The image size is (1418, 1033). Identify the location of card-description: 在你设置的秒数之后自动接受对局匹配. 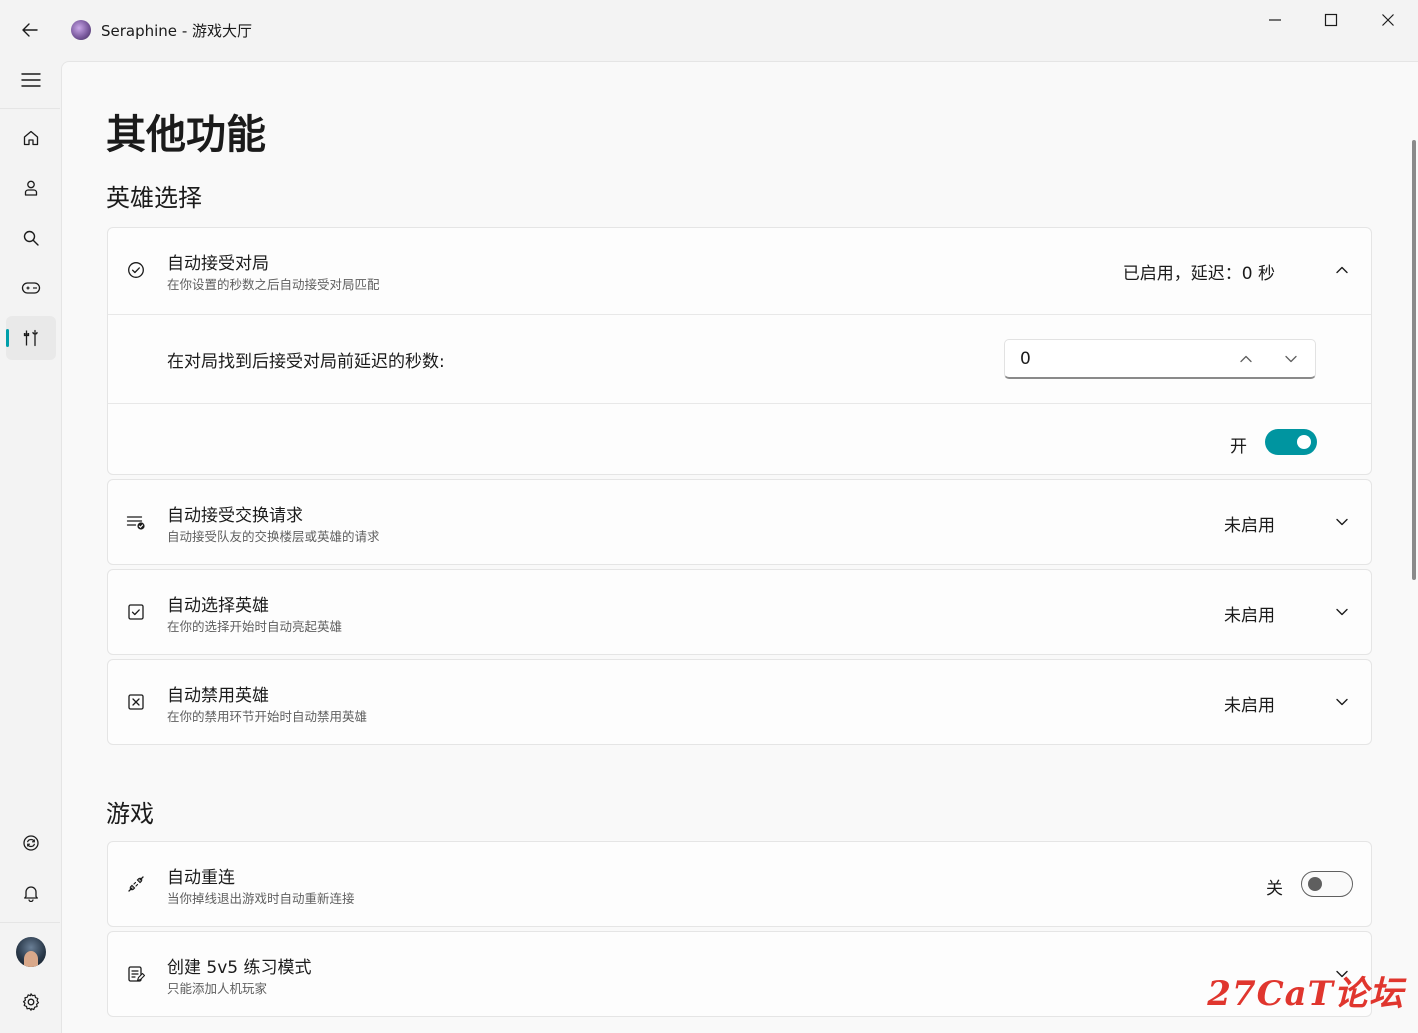
(273, 284).